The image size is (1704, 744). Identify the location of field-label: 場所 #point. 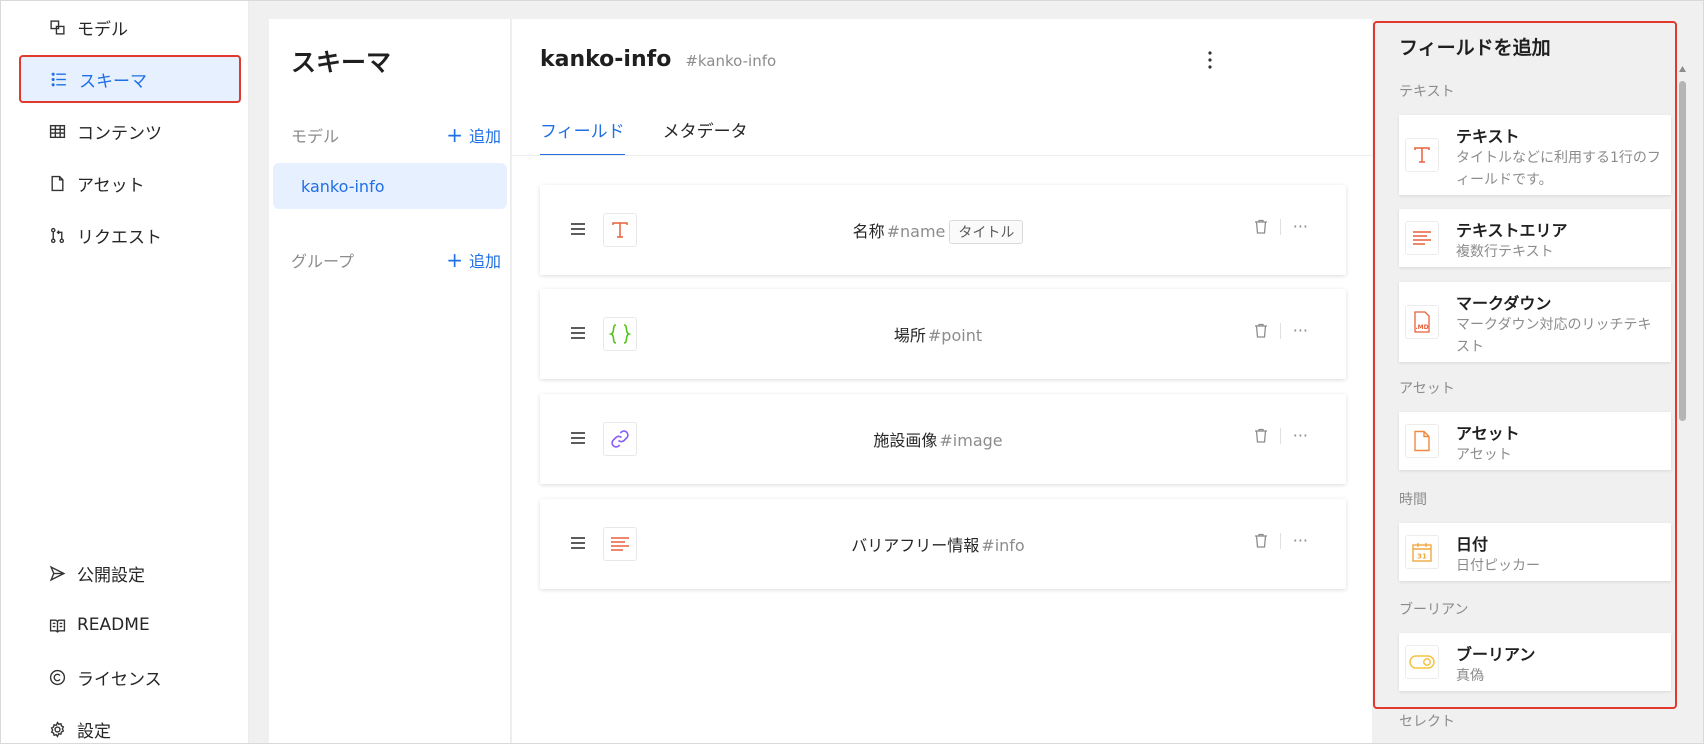
(938, 335).